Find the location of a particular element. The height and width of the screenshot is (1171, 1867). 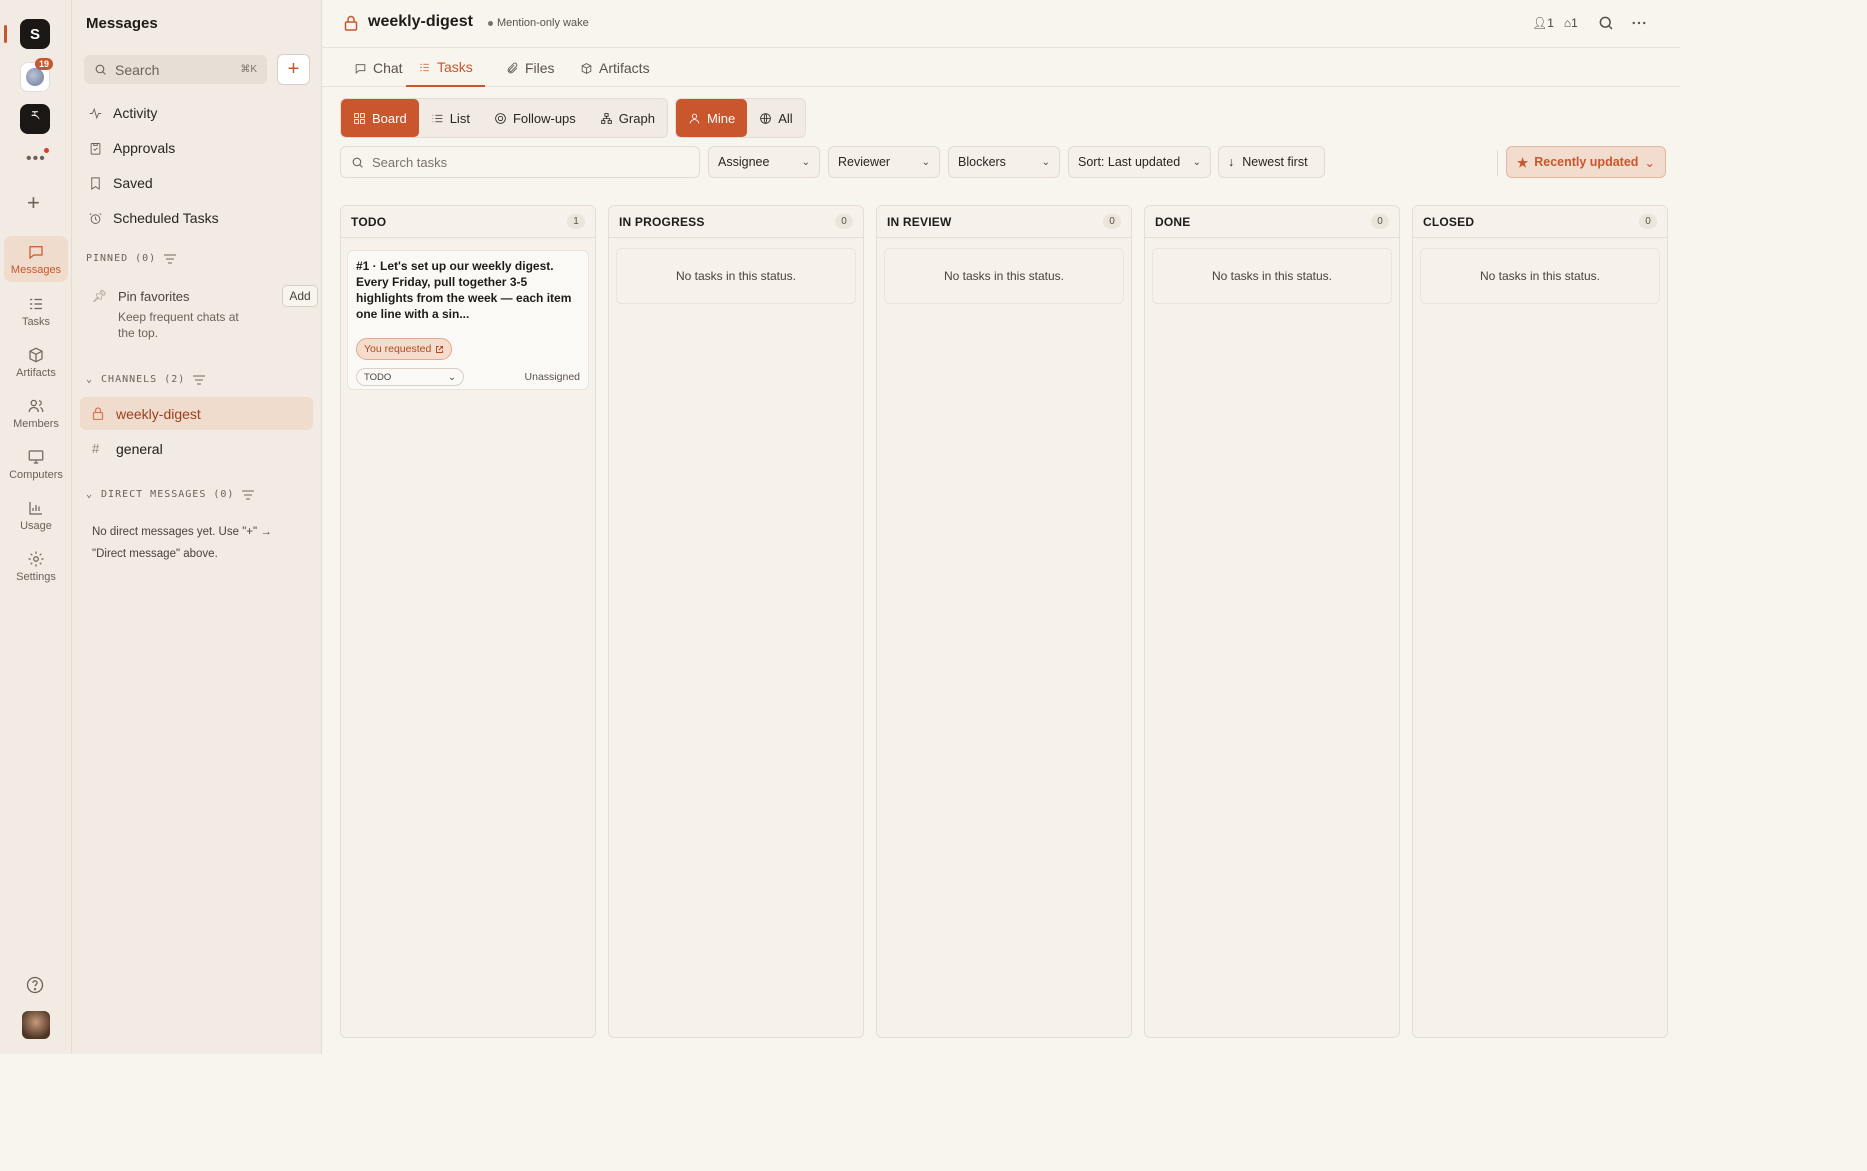

search-placeholder: Search is located at coordinates (137, 69).